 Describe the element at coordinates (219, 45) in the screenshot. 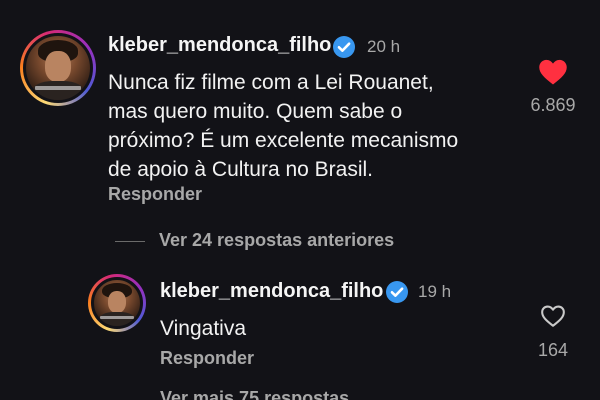

I see `comment-username: kleber_mendonca_filho` at that location.